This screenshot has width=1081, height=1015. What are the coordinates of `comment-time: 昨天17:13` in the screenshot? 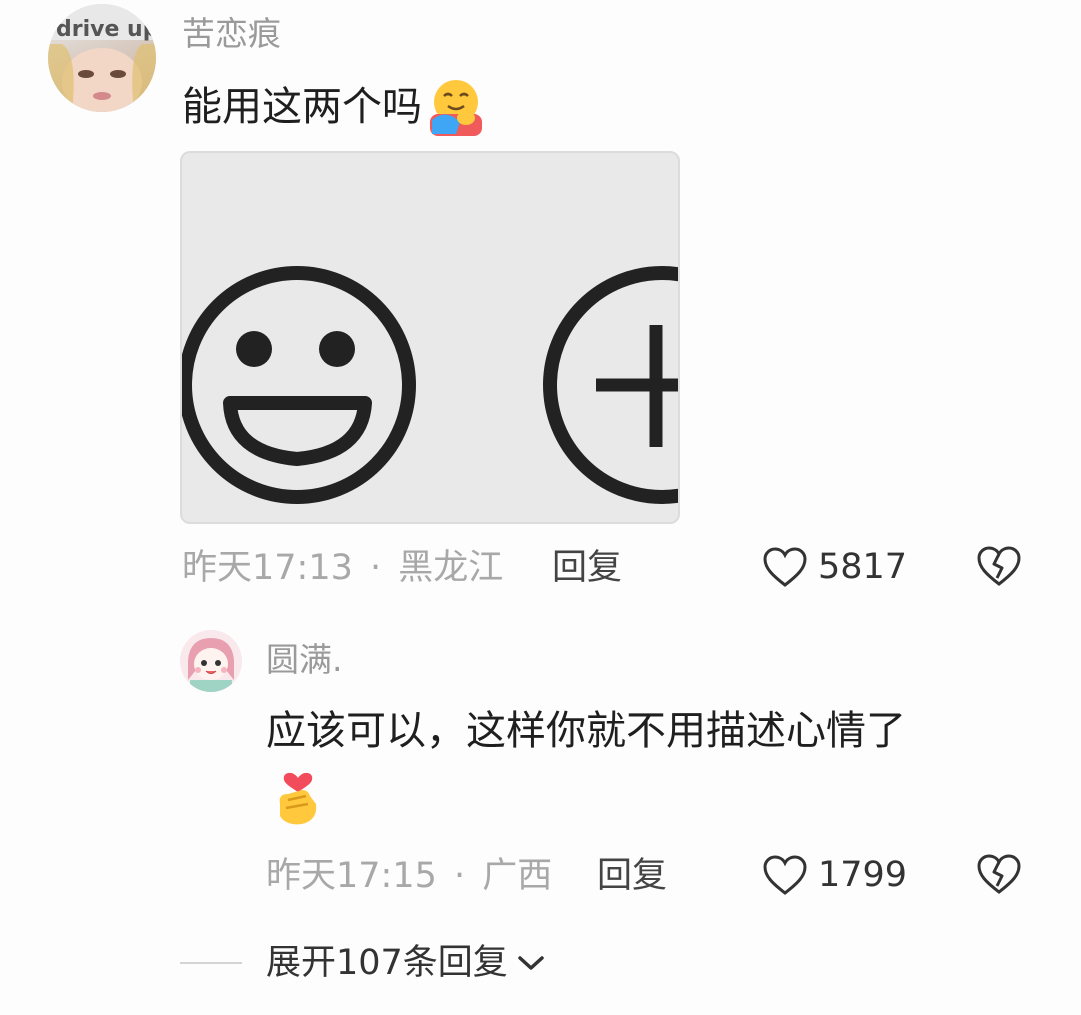 It's located at (267, 568).